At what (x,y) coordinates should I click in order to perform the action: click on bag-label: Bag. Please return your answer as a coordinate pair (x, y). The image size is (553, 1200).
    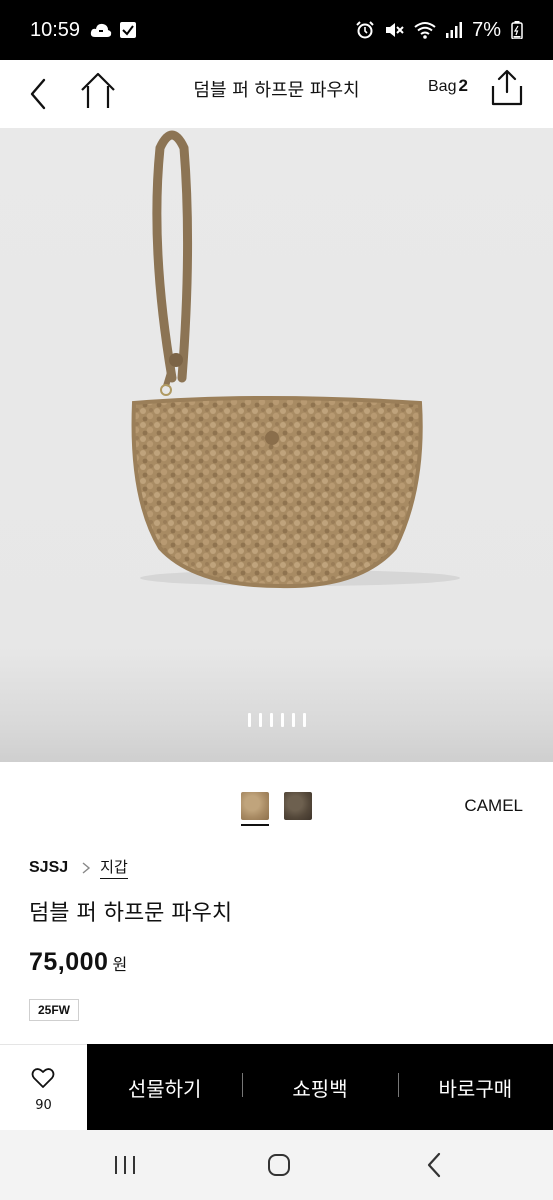
    Looking at the image, I should click on (442, 86).